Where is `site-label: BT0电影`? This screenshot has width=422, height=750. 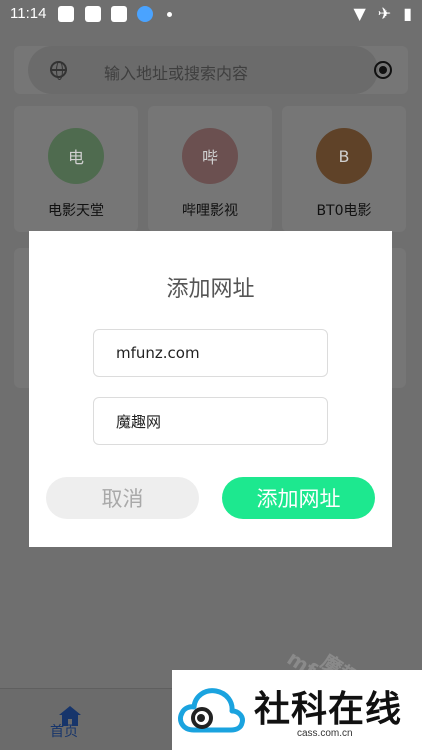
site-label: BT0电影 is located at coordinates (344, 211).